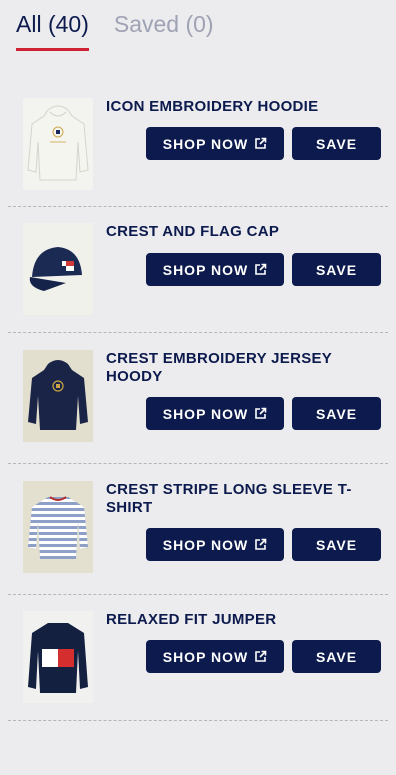 Image resolution: width=396 pixels, height=775 pixels. I want to click on tab-bar: All (40) Saved (0), so click(115, 30).